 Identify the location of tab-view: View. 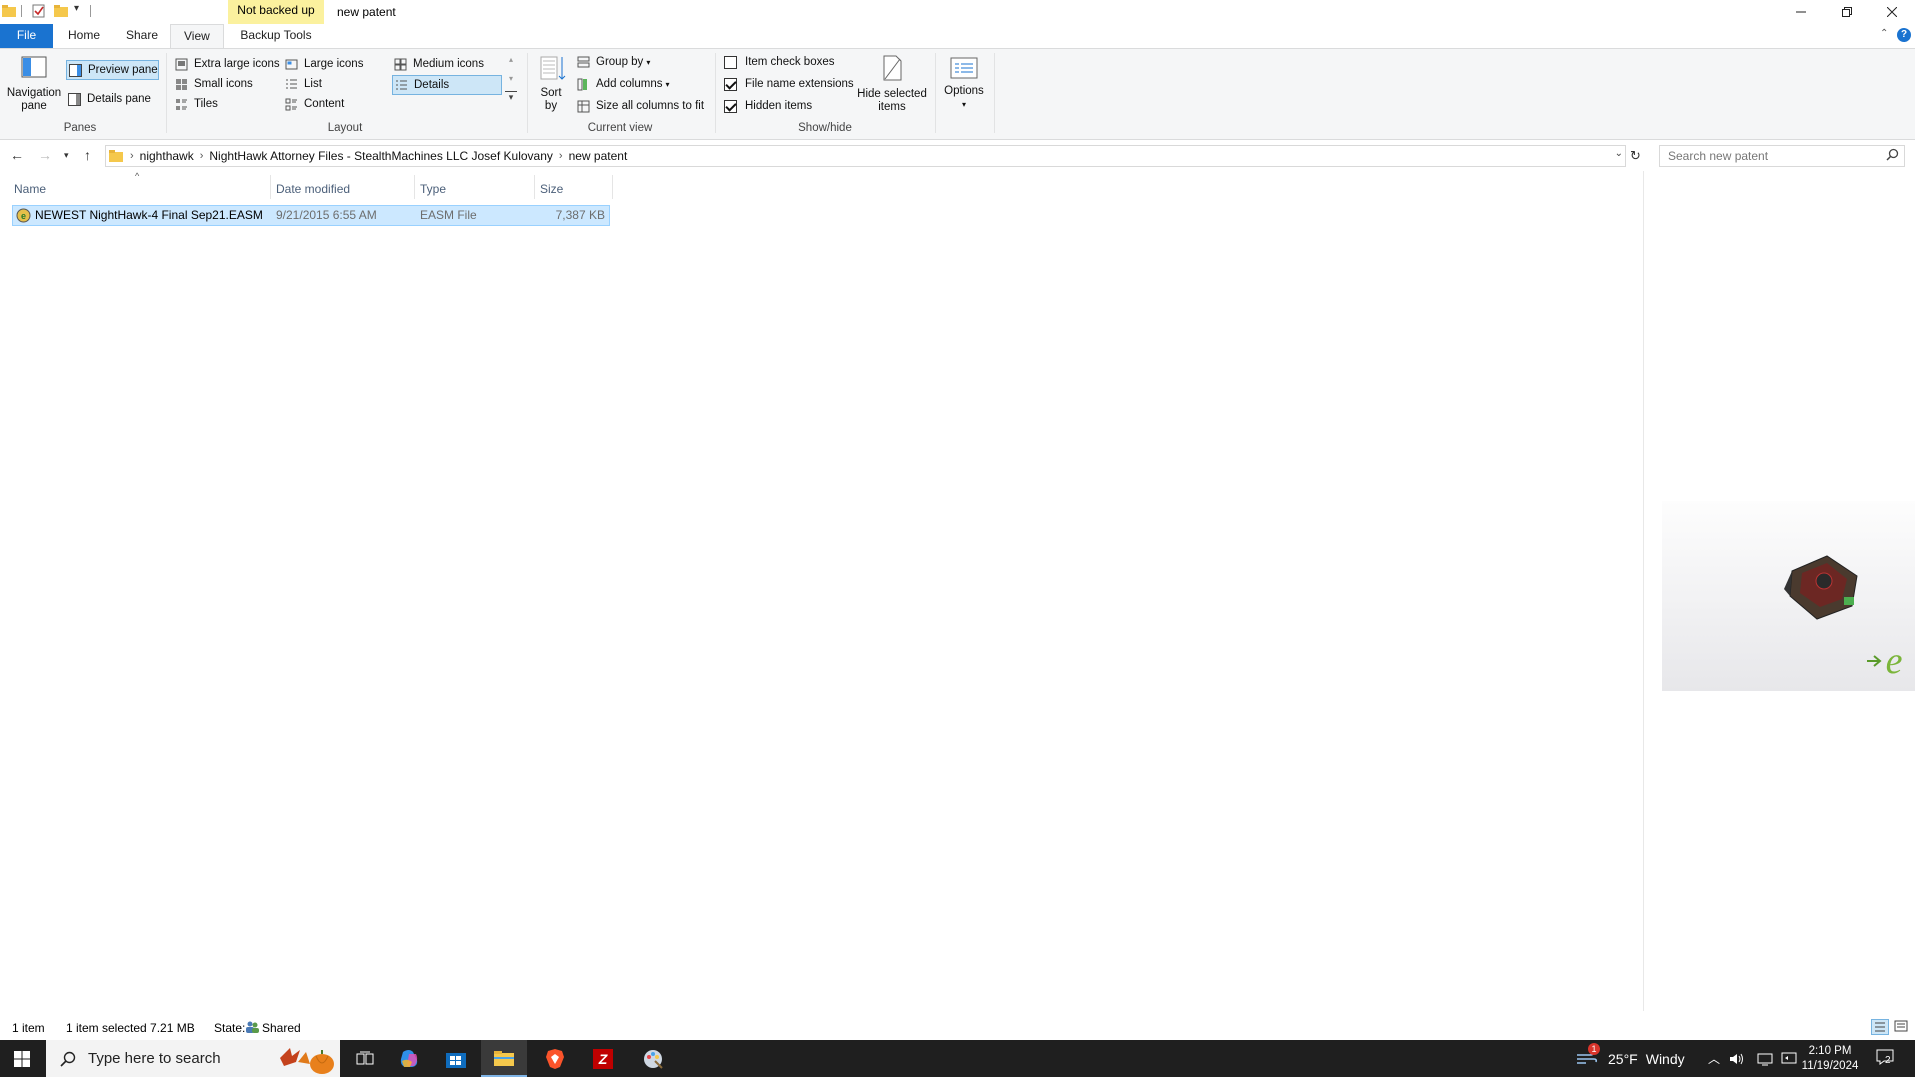
(197, 36).